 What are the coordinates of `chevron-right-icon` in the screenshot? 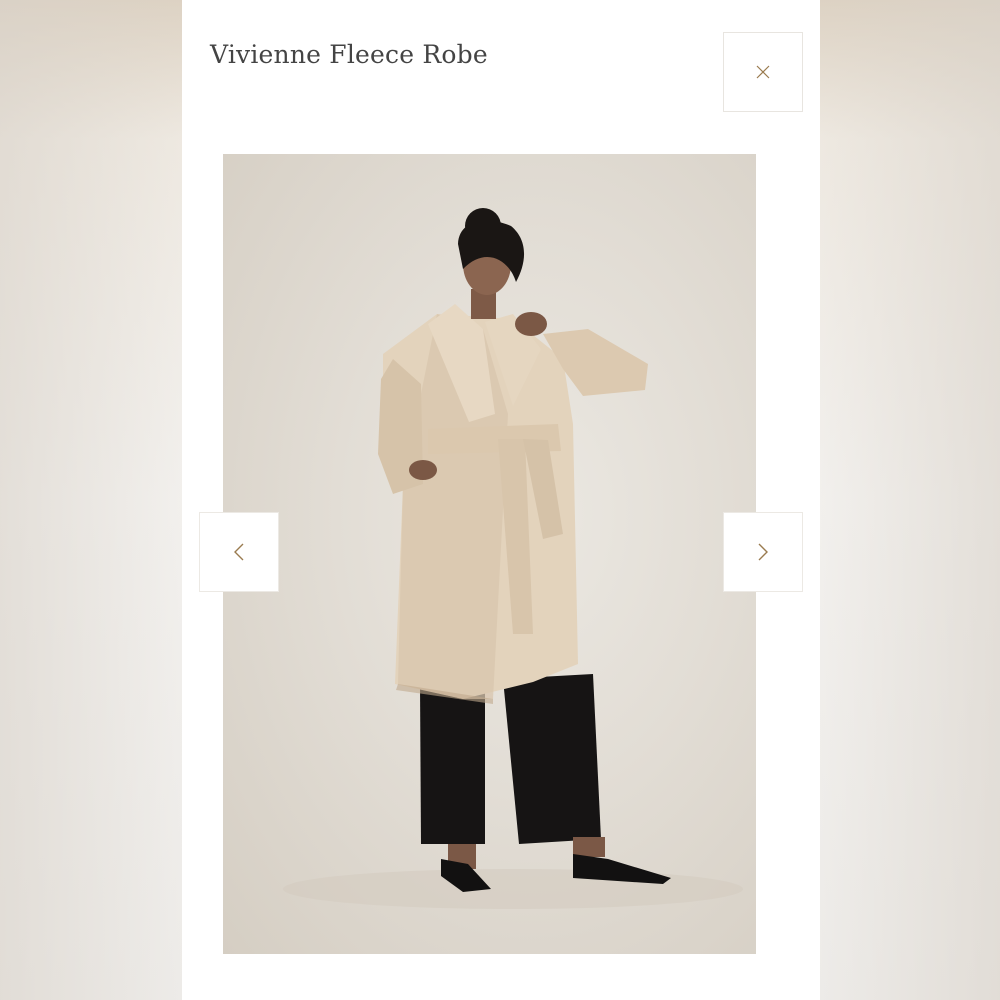 It's located at (763, 552).